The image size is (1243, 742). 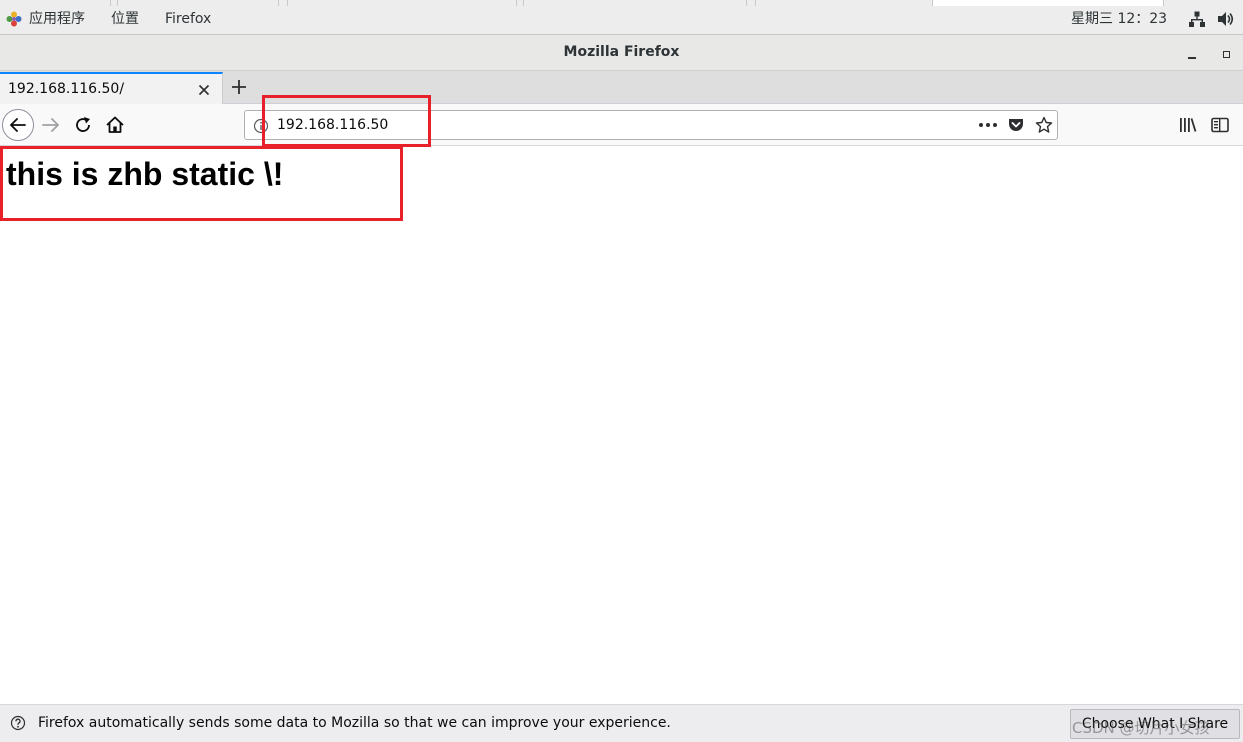 I want to click on clock: 星期三 12：23, so click(x=1119, y=19).